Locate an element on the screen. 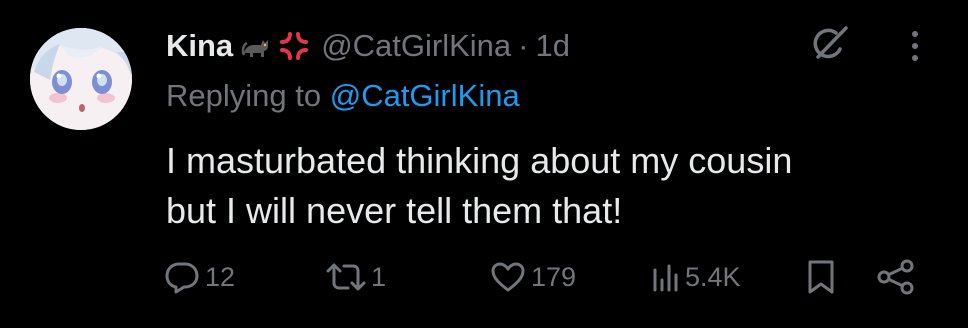 The image size is (968, 328). black-cat-emoji is located at coordinates (256, 46).